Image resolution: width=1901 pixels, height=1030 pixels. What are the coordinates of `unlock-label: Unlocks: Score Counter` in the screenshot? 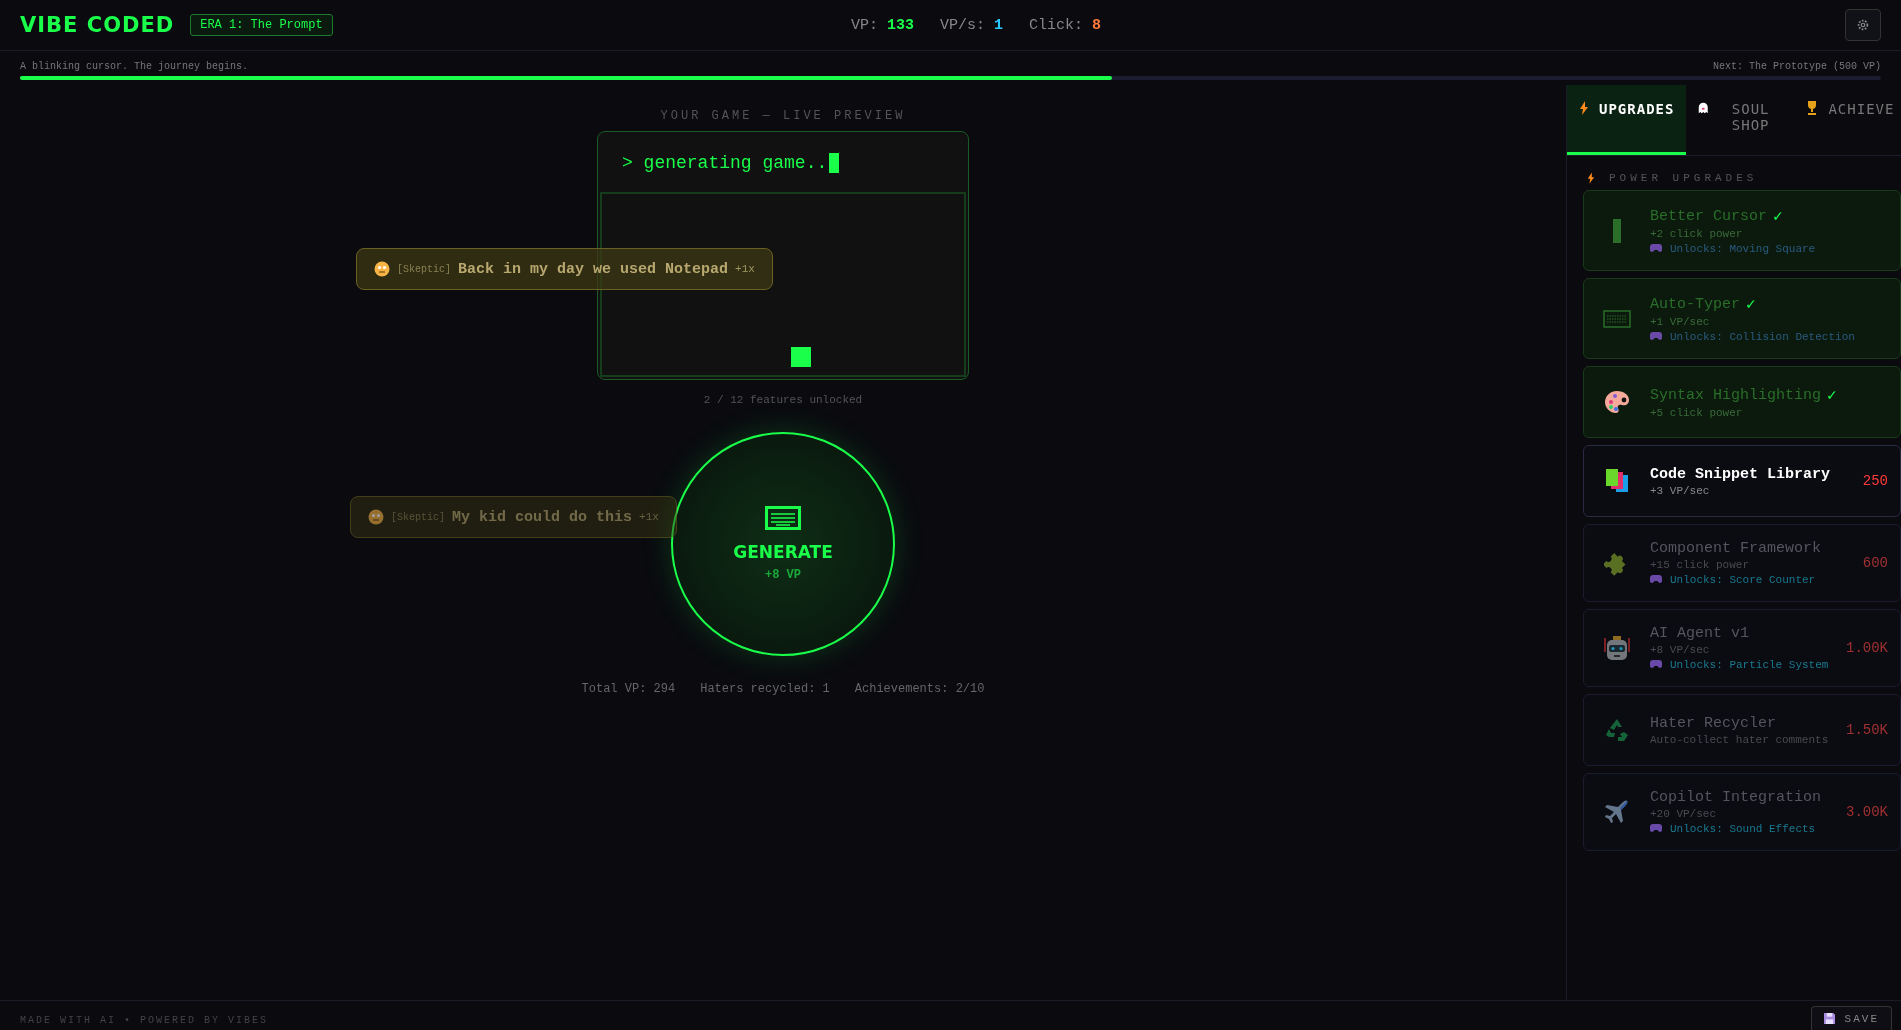 It's located at (1743, 580).